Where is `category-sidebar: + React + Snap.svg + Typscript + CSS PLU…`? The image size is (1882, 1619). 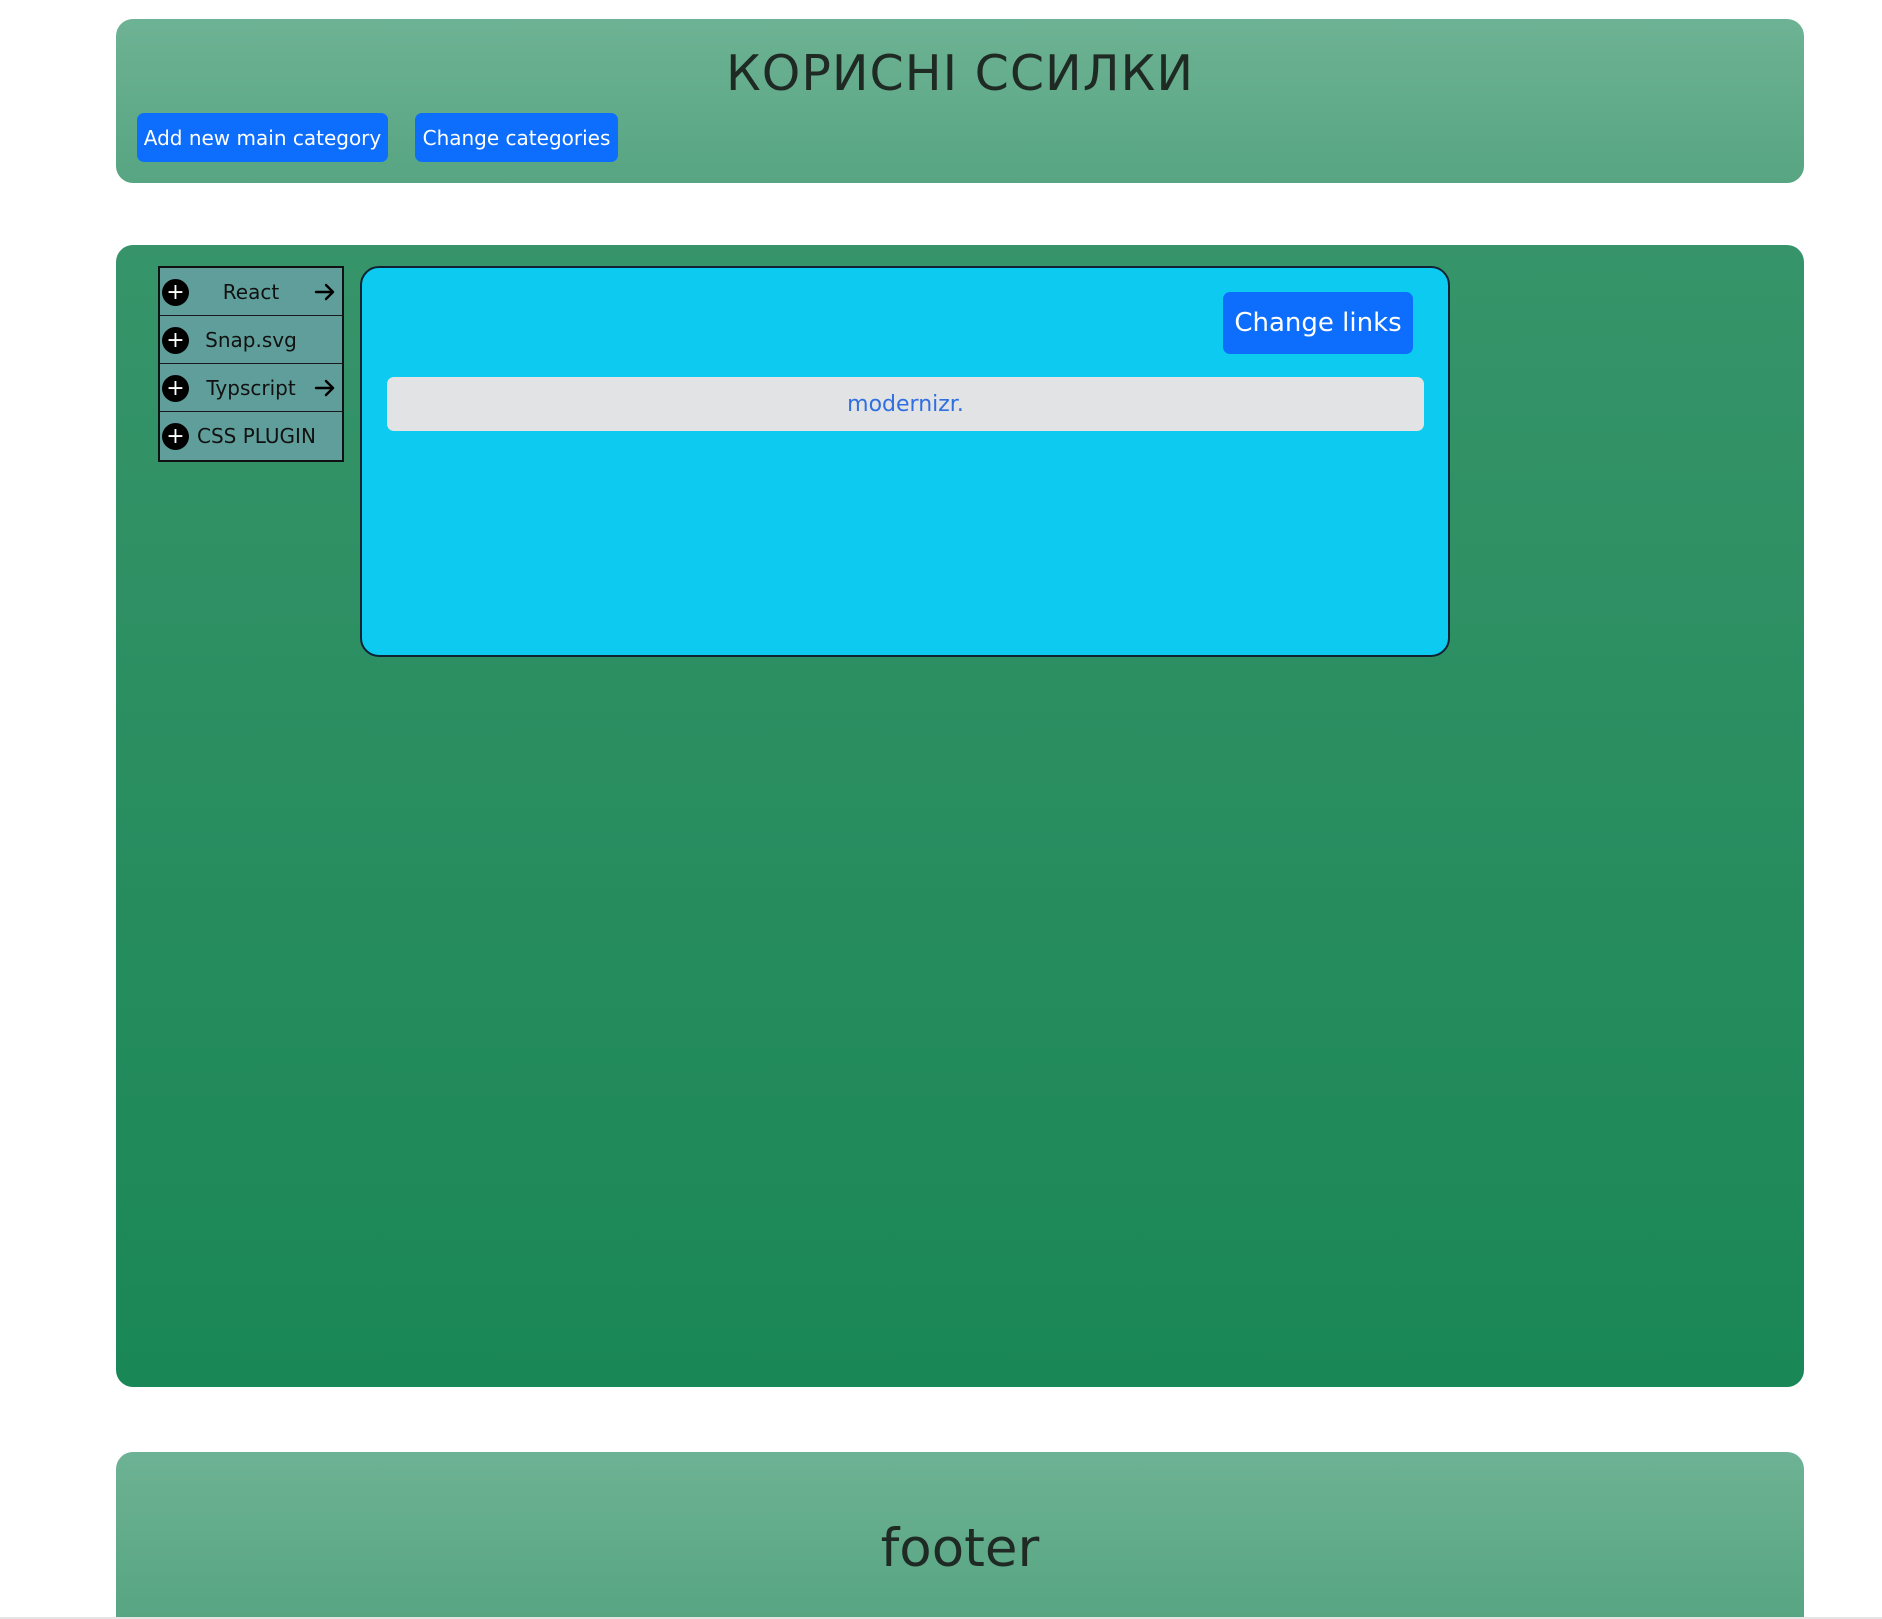 category-sidebar: + React + Snap.svg + Typscript + CSS PLU… is located at coordinates (251, 364).